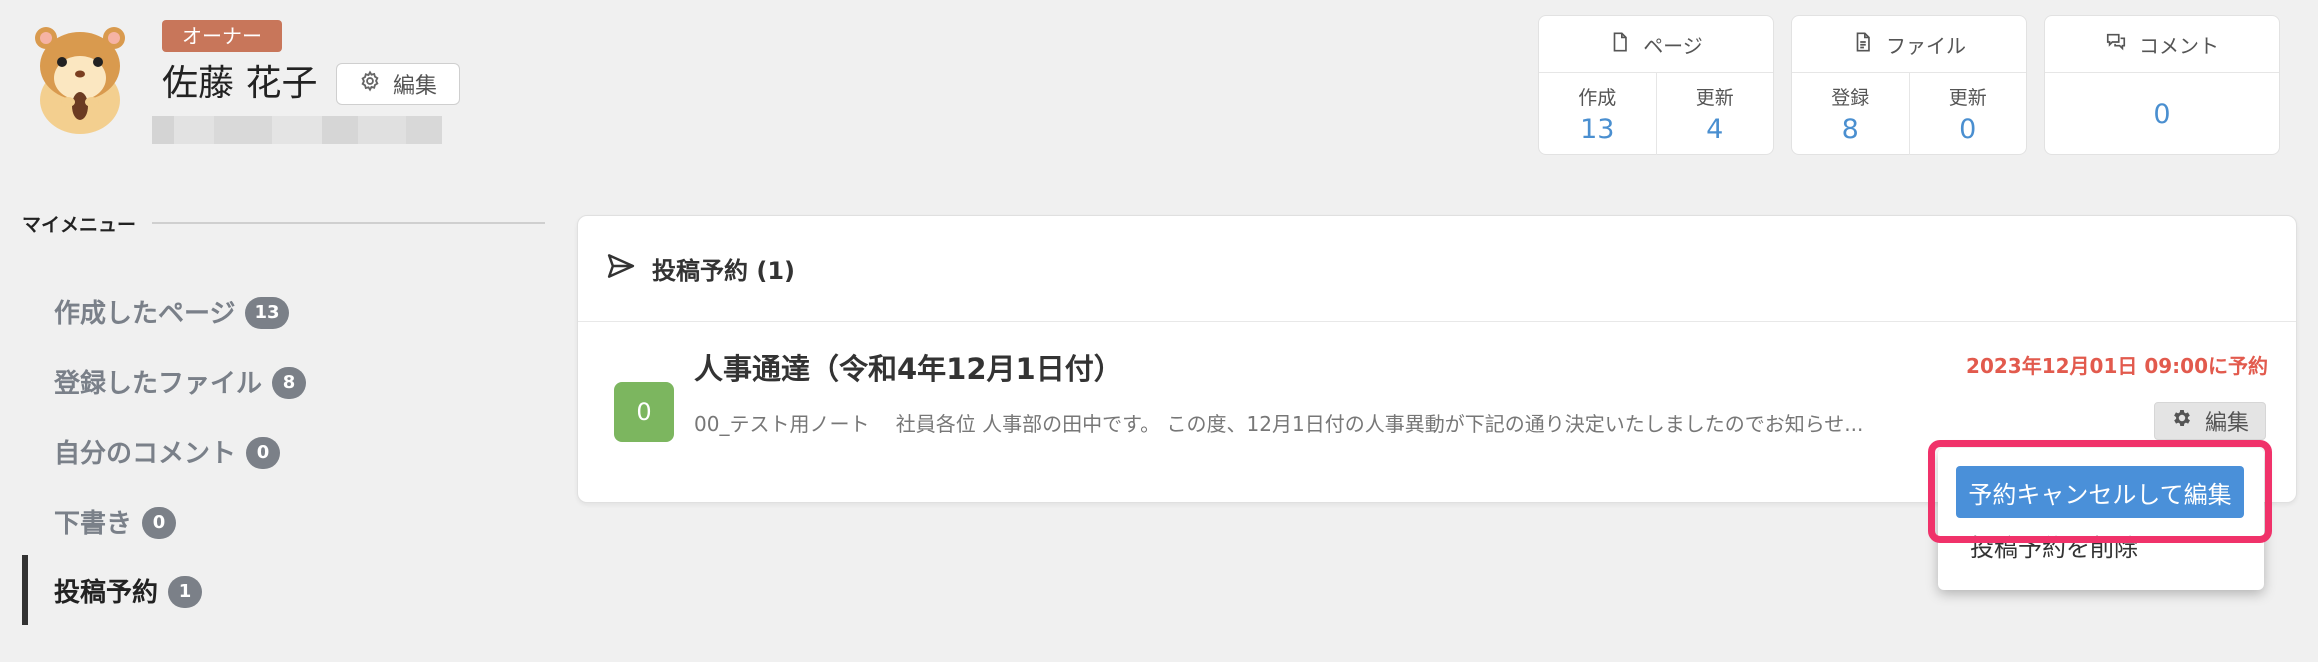 The image size is (2318, 662). What do you see at coordinates (348, 223) in the screenshot?
I see `menu-divider` at bounding box center [348, 223].